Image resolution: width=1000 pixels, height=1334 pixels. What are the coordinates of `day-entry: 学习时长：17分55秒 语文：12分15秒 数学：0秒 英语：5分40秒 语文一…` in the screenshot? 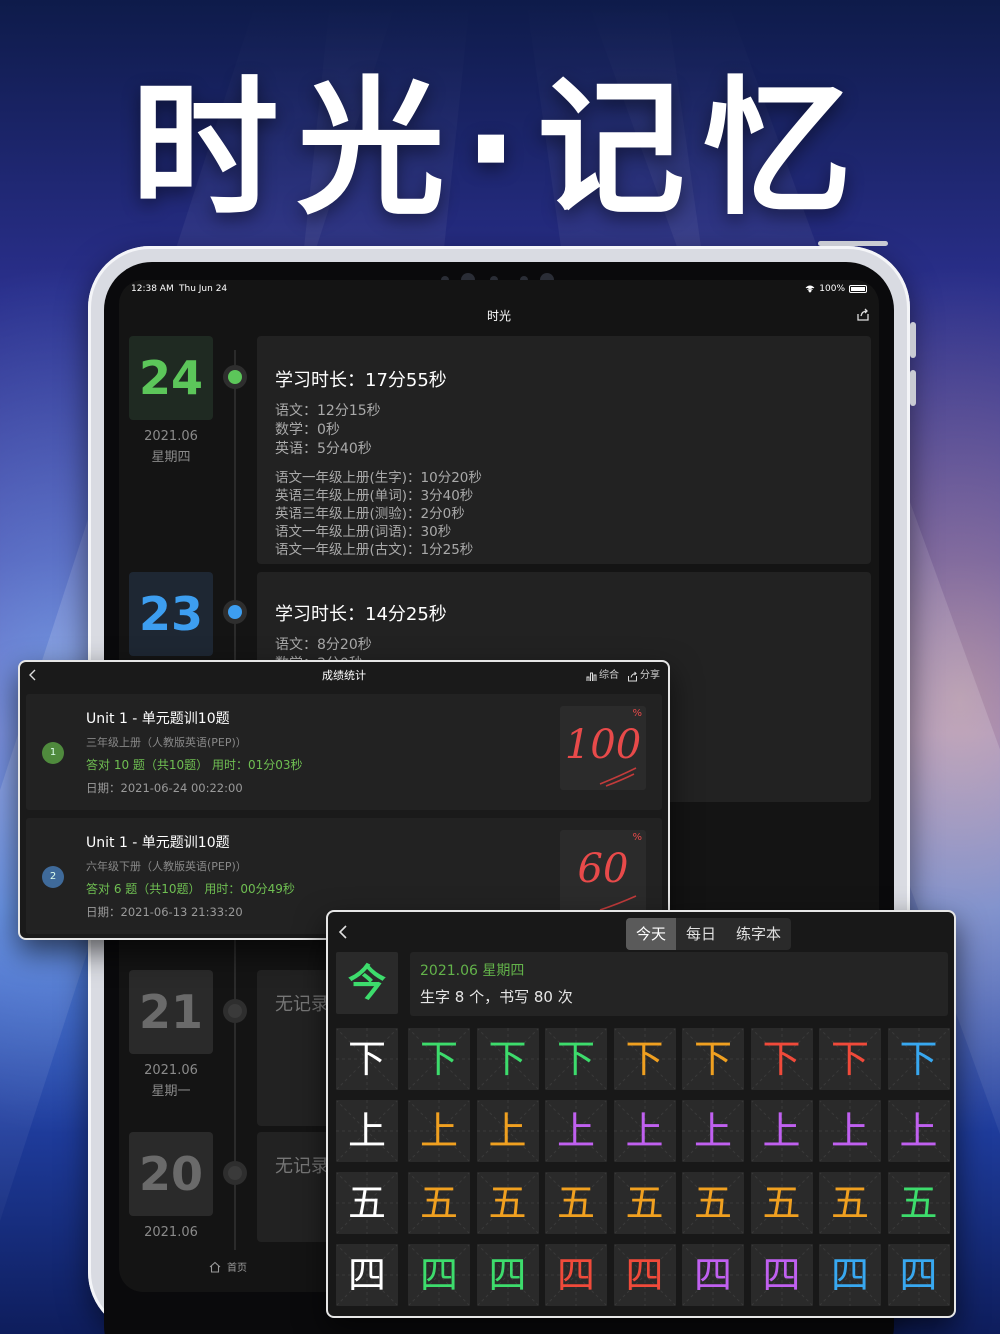 It's located at (564, 450).